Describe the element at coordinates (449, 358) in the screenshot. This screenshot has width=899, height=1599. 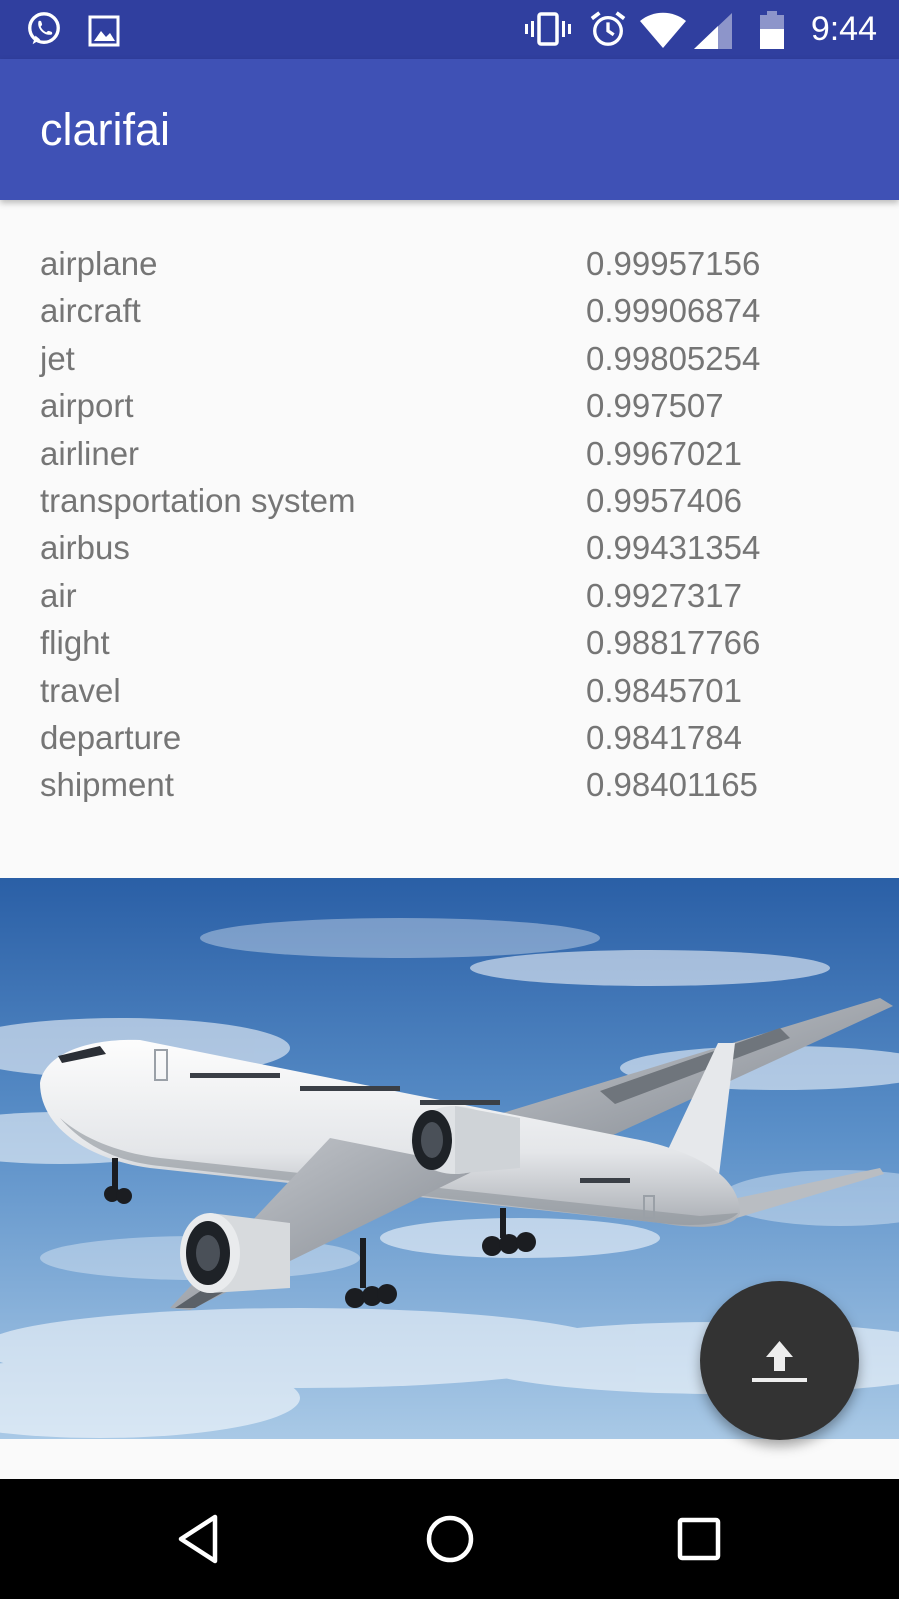
I see `result-row: jet 0.99805254` at that location.